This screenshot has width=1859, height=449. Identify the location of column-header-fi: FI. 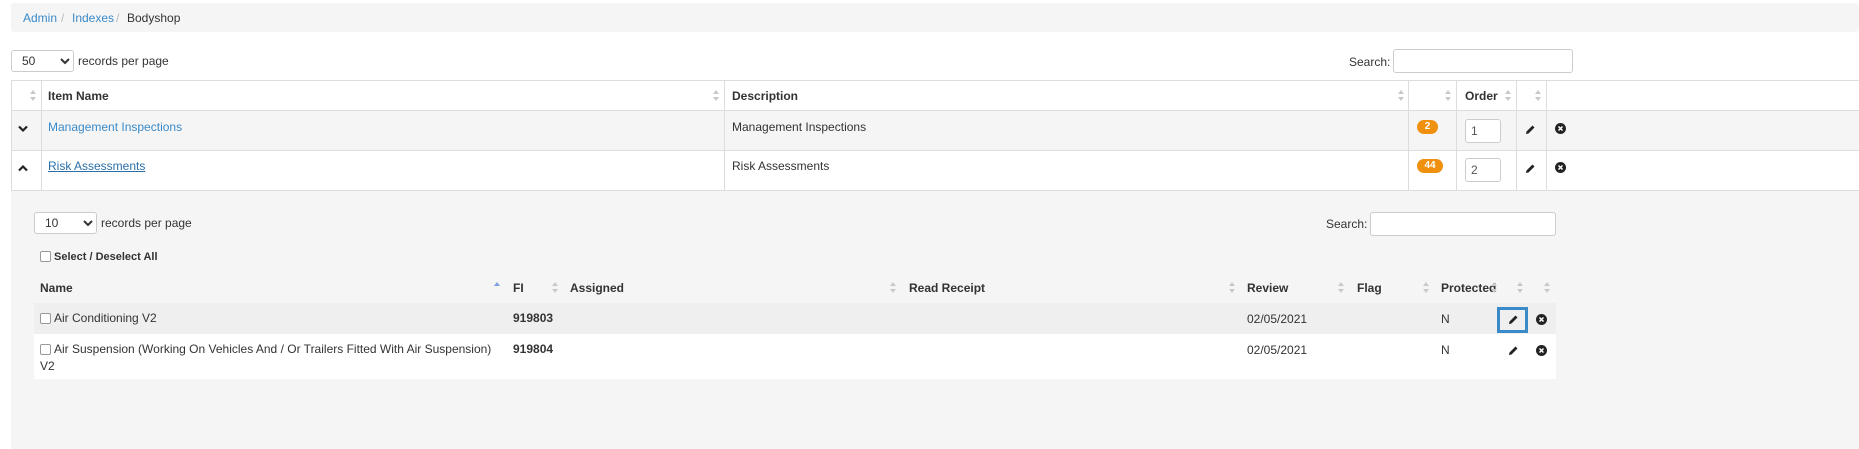
(518, 288).